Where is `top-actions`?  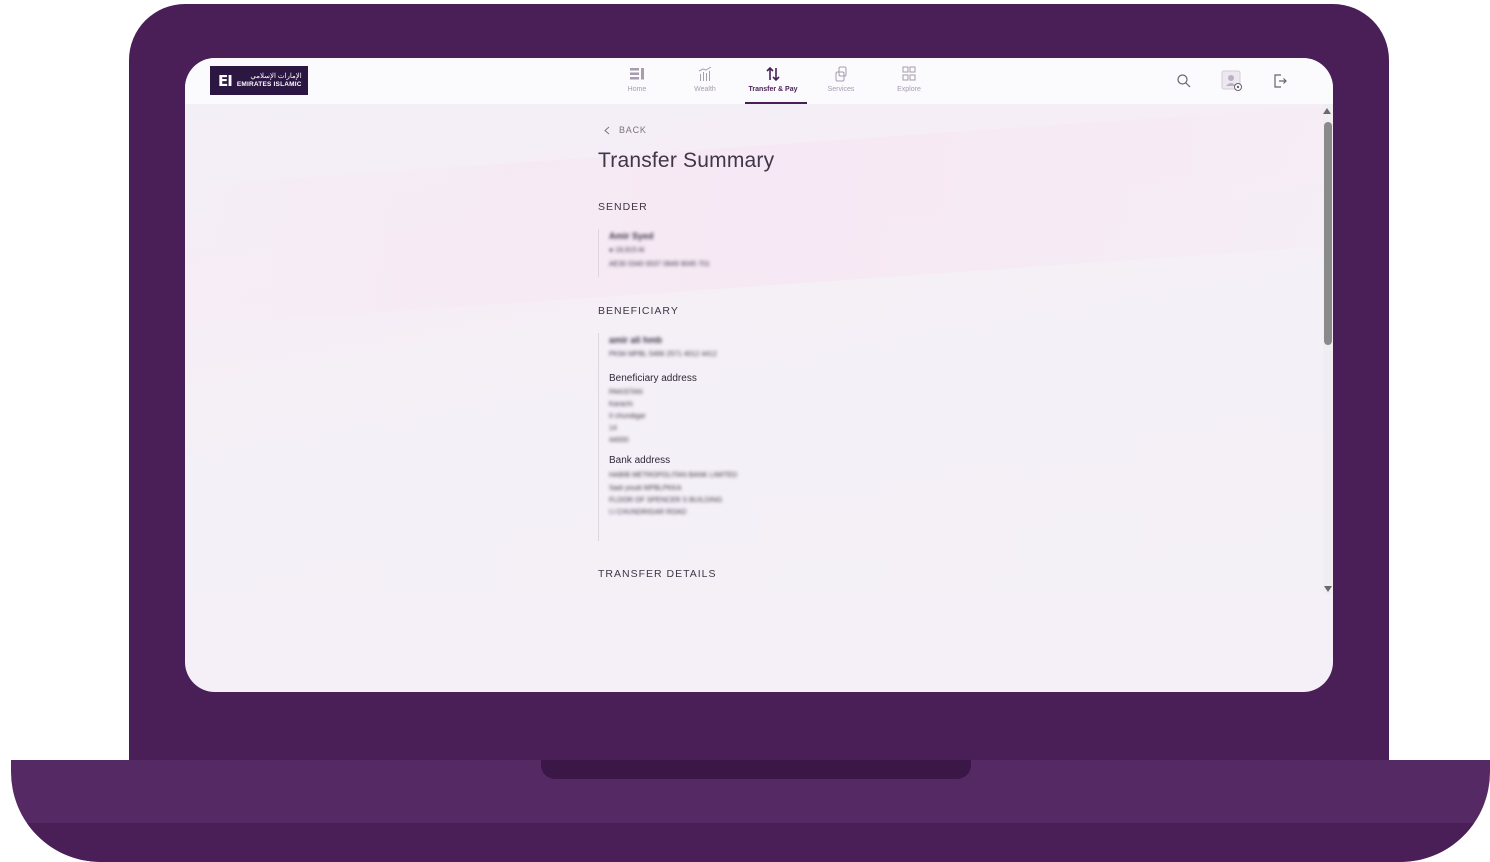
top-actions is located at coordinates (1232, 81).